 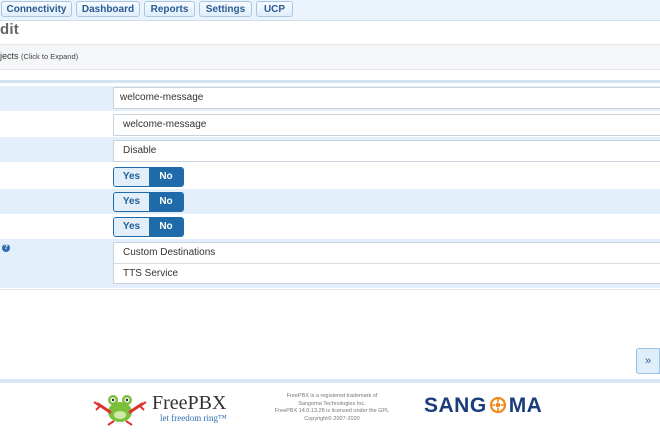 I want to click on tab-dashboard: Dashboard, so click(x=108, y=9).